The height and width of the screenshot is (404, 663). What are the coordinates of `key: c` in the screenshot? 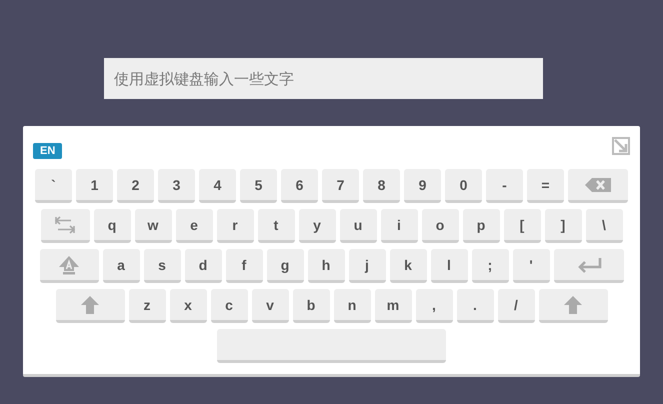 It's located at (229, 306).